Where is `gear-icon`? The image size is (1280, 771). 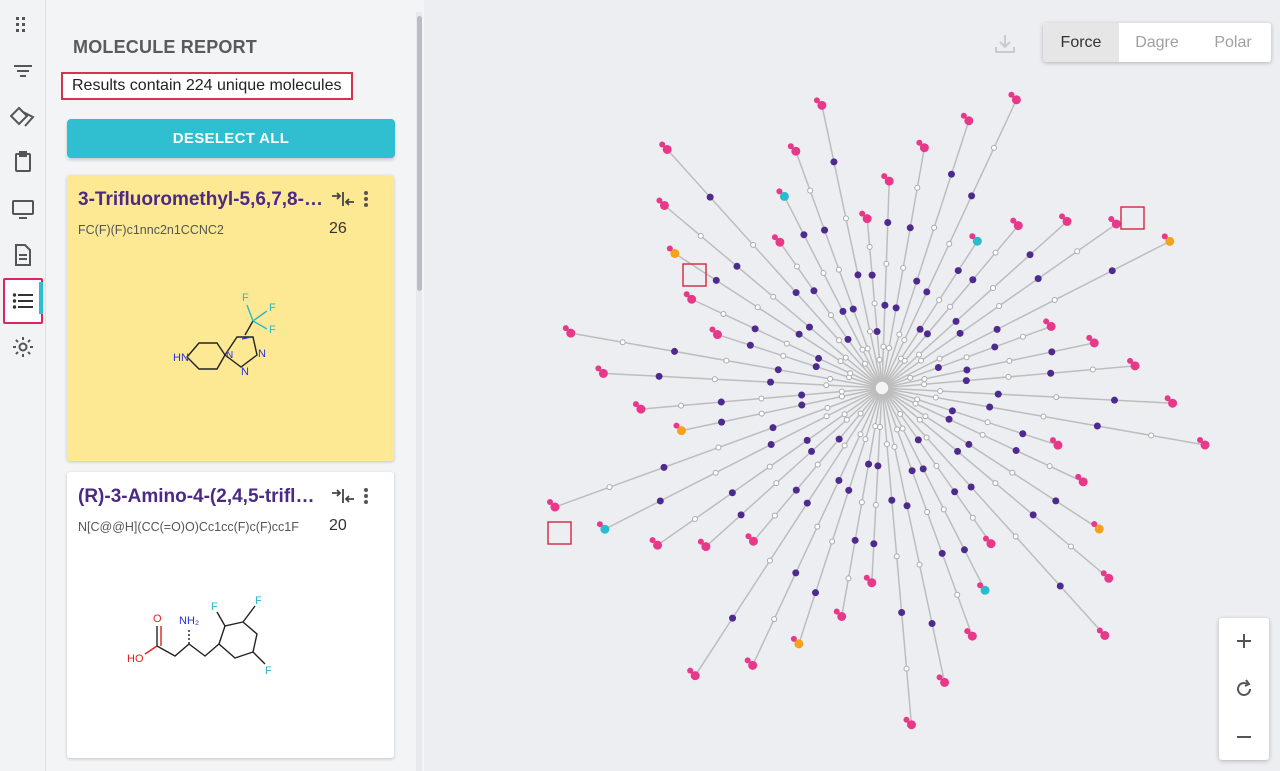 gear-icon is located at coordinates (23, 347).